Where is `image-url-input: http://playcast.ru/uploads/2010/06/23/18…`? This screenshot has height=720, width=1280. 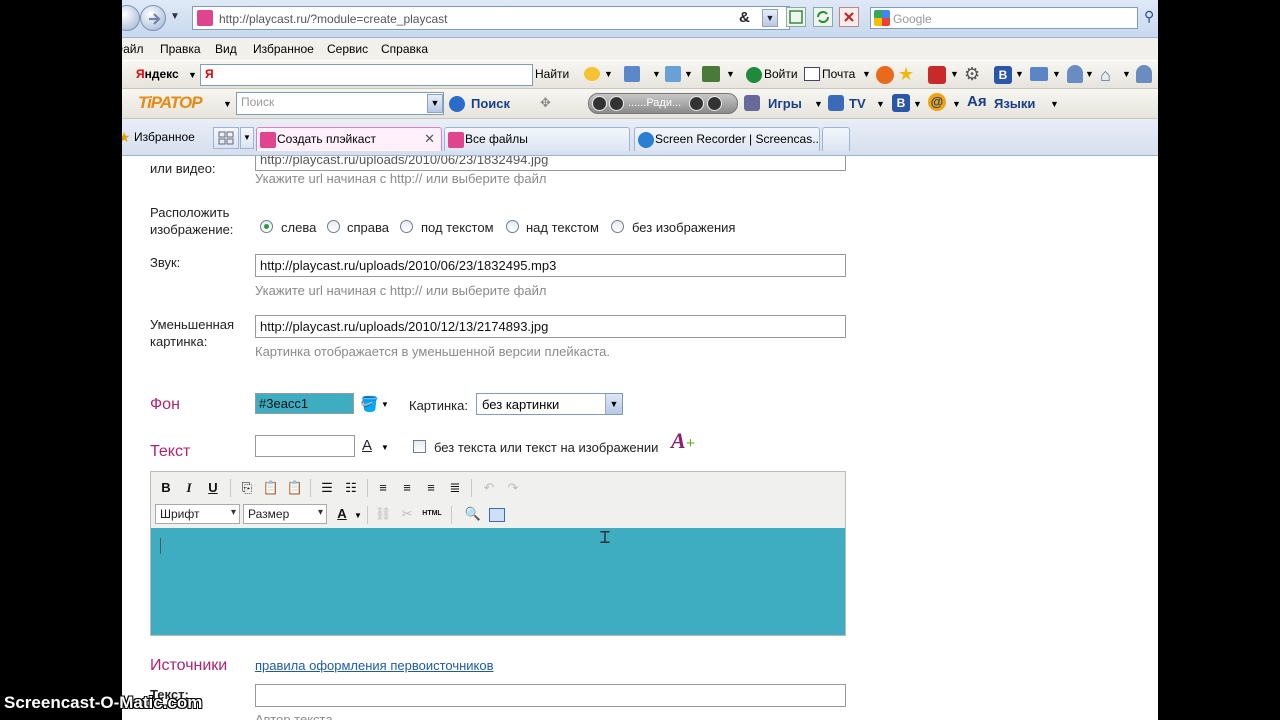
image-url-input: http://playcast.ru/uploads/2010/06/23/18… is located at coordinates (550, 163).